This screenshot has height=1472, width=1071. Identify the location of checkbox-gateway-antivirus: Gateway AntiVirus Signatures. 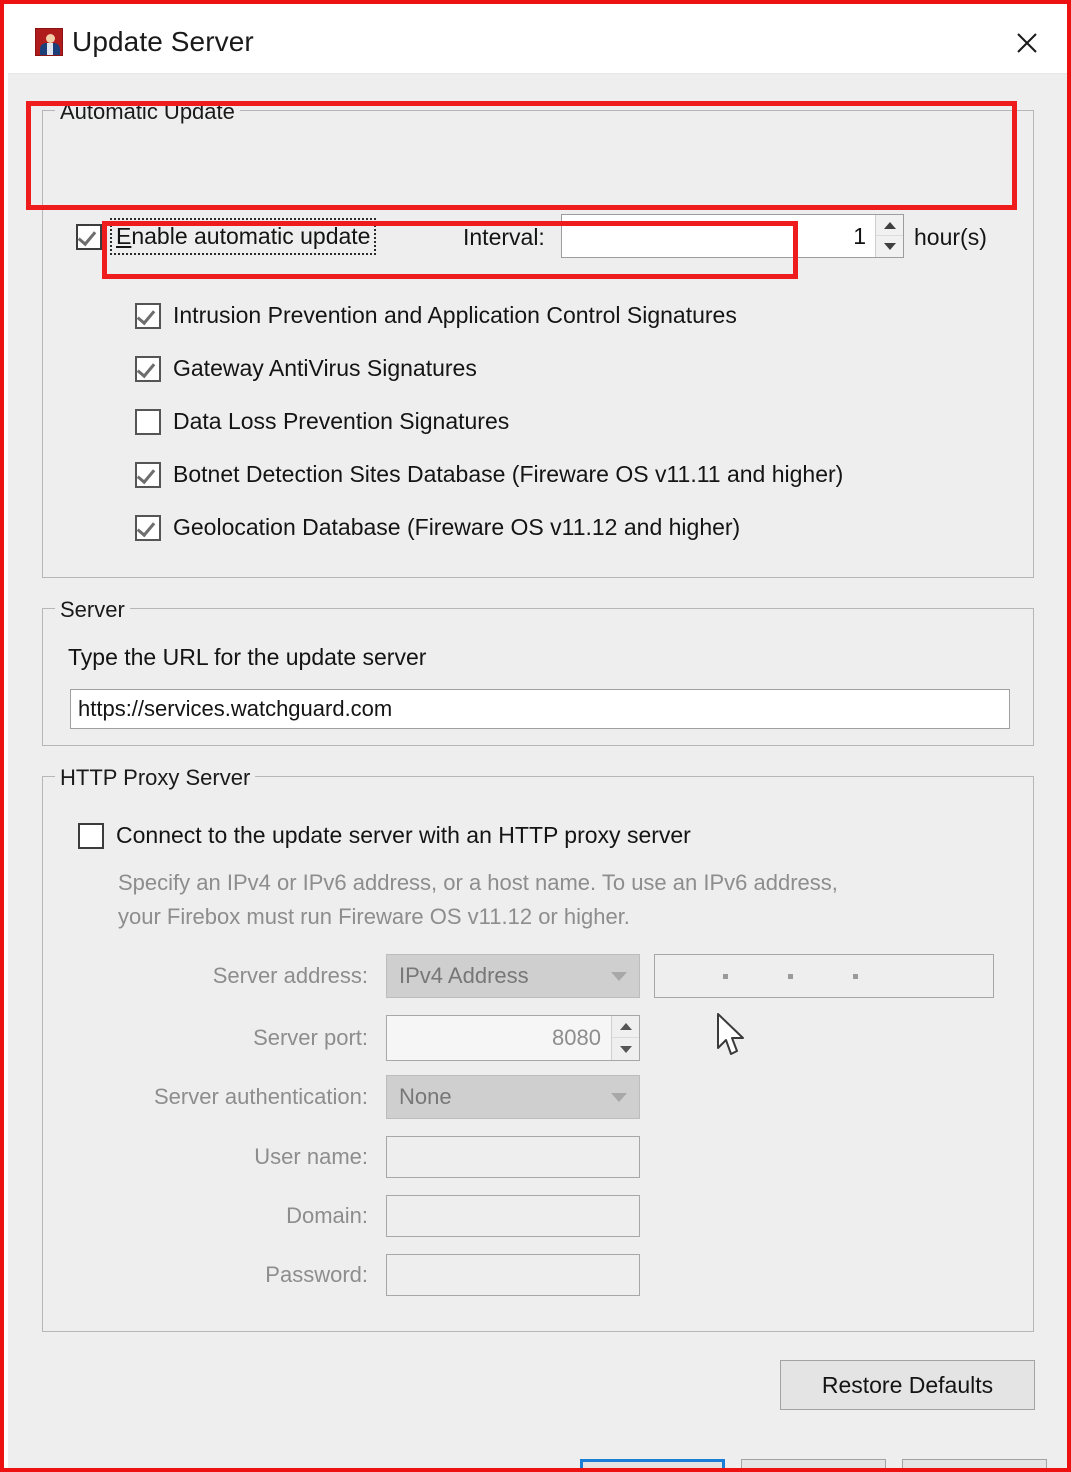
(306, 368).